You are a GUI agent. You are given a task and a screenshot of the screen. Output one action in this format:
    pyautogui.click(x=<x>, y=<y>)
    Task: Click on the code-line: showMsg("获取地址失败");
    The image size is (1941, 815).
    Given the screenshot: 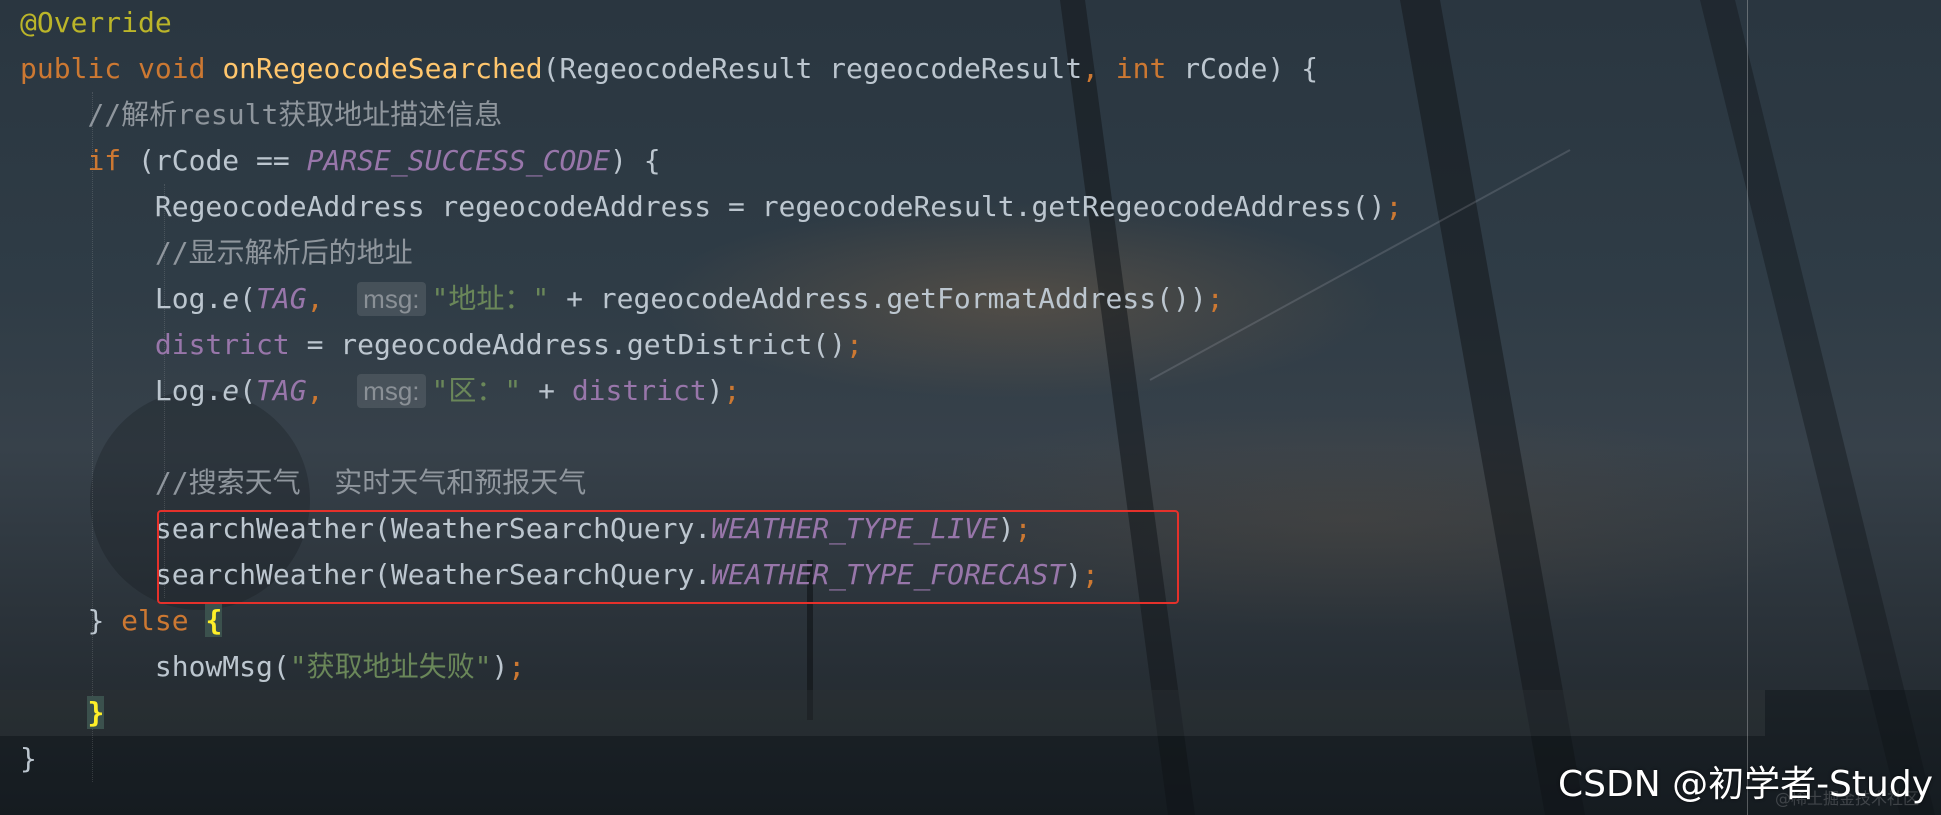 What is the action you would take?
    pyautogui.click(x=970, y=667)
    